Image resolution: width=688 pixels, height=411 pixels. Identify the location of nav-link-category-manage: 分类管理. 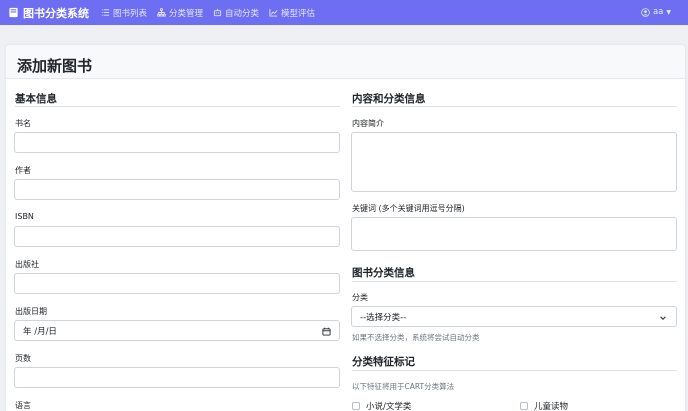
(180, 13).